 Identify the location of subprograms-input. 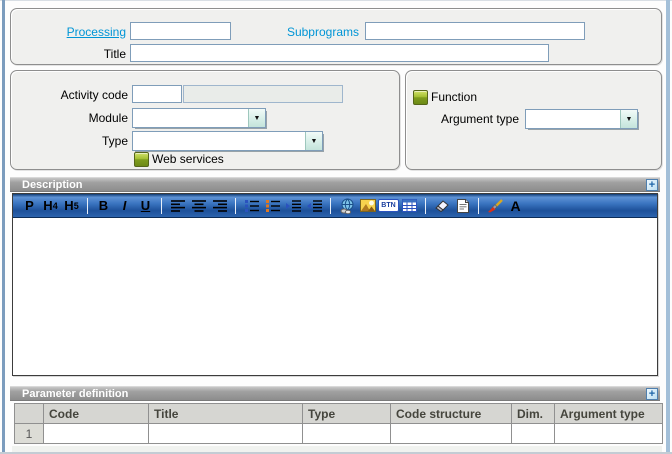
(475, 31).